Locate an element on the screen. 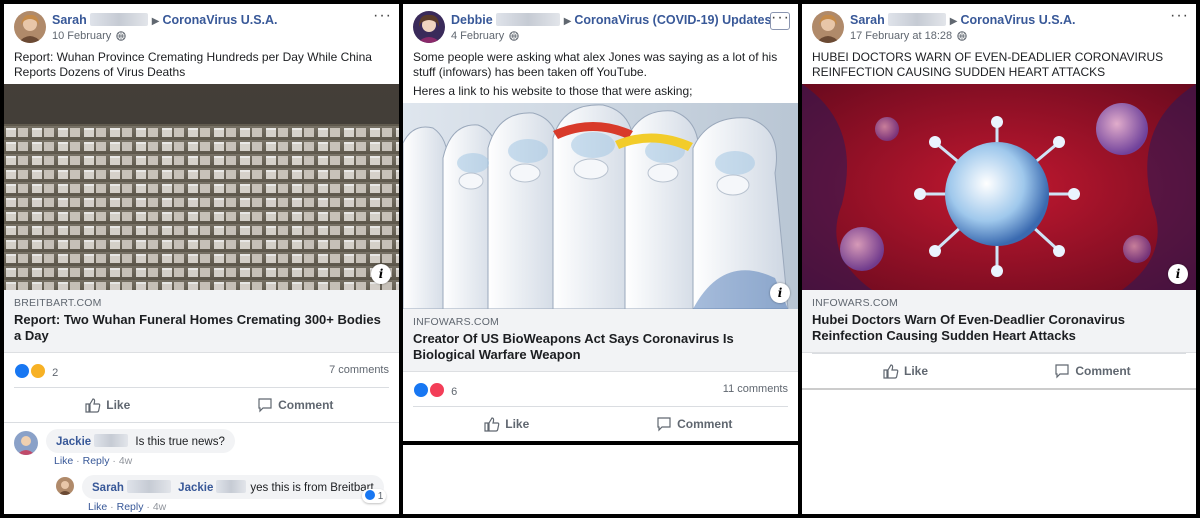  comment-bubble: Jackie Is this true news? is located at coordinates (140, 441).